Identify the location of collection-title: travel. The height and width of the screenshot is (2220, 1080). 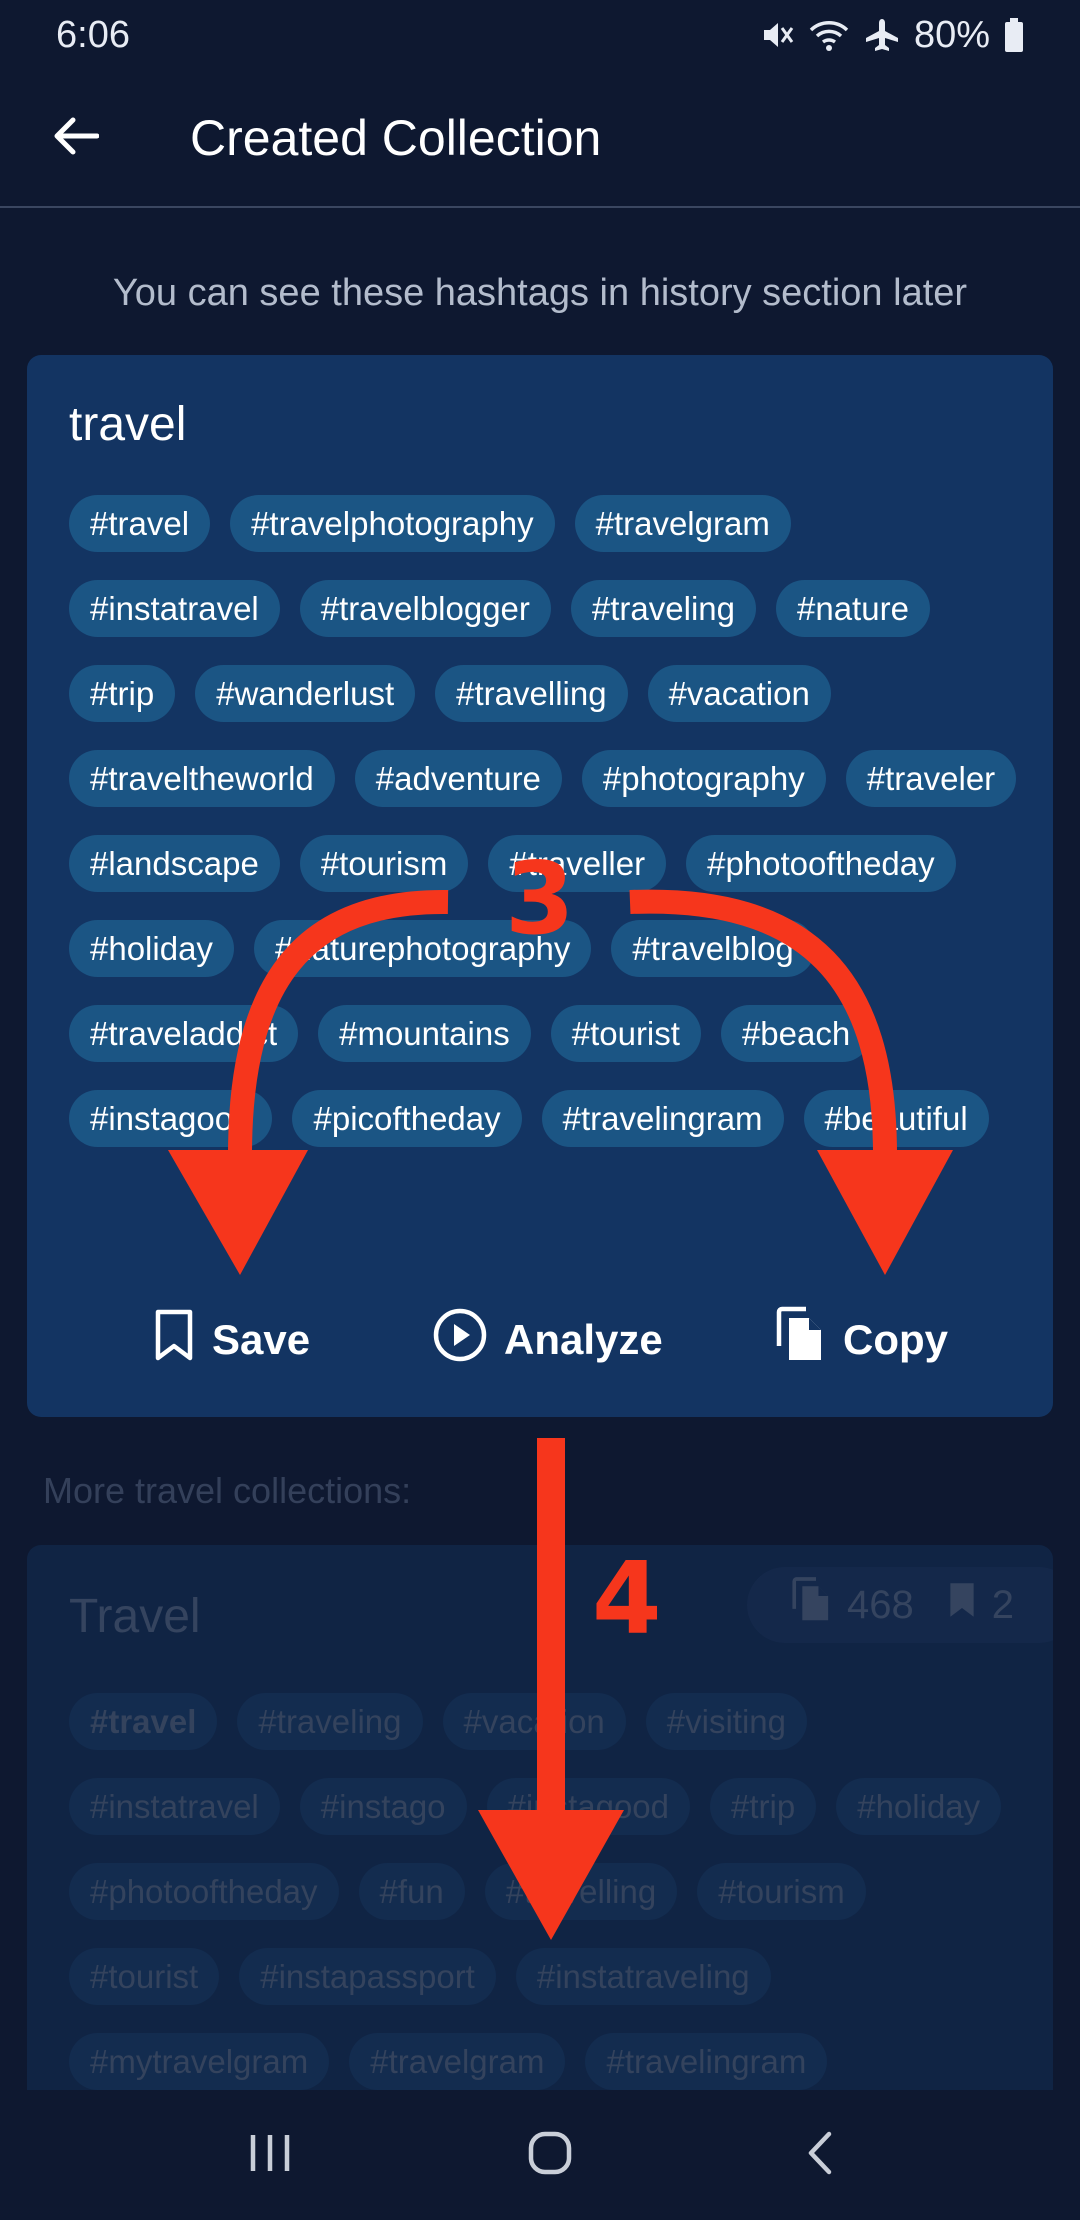
(128, 424).